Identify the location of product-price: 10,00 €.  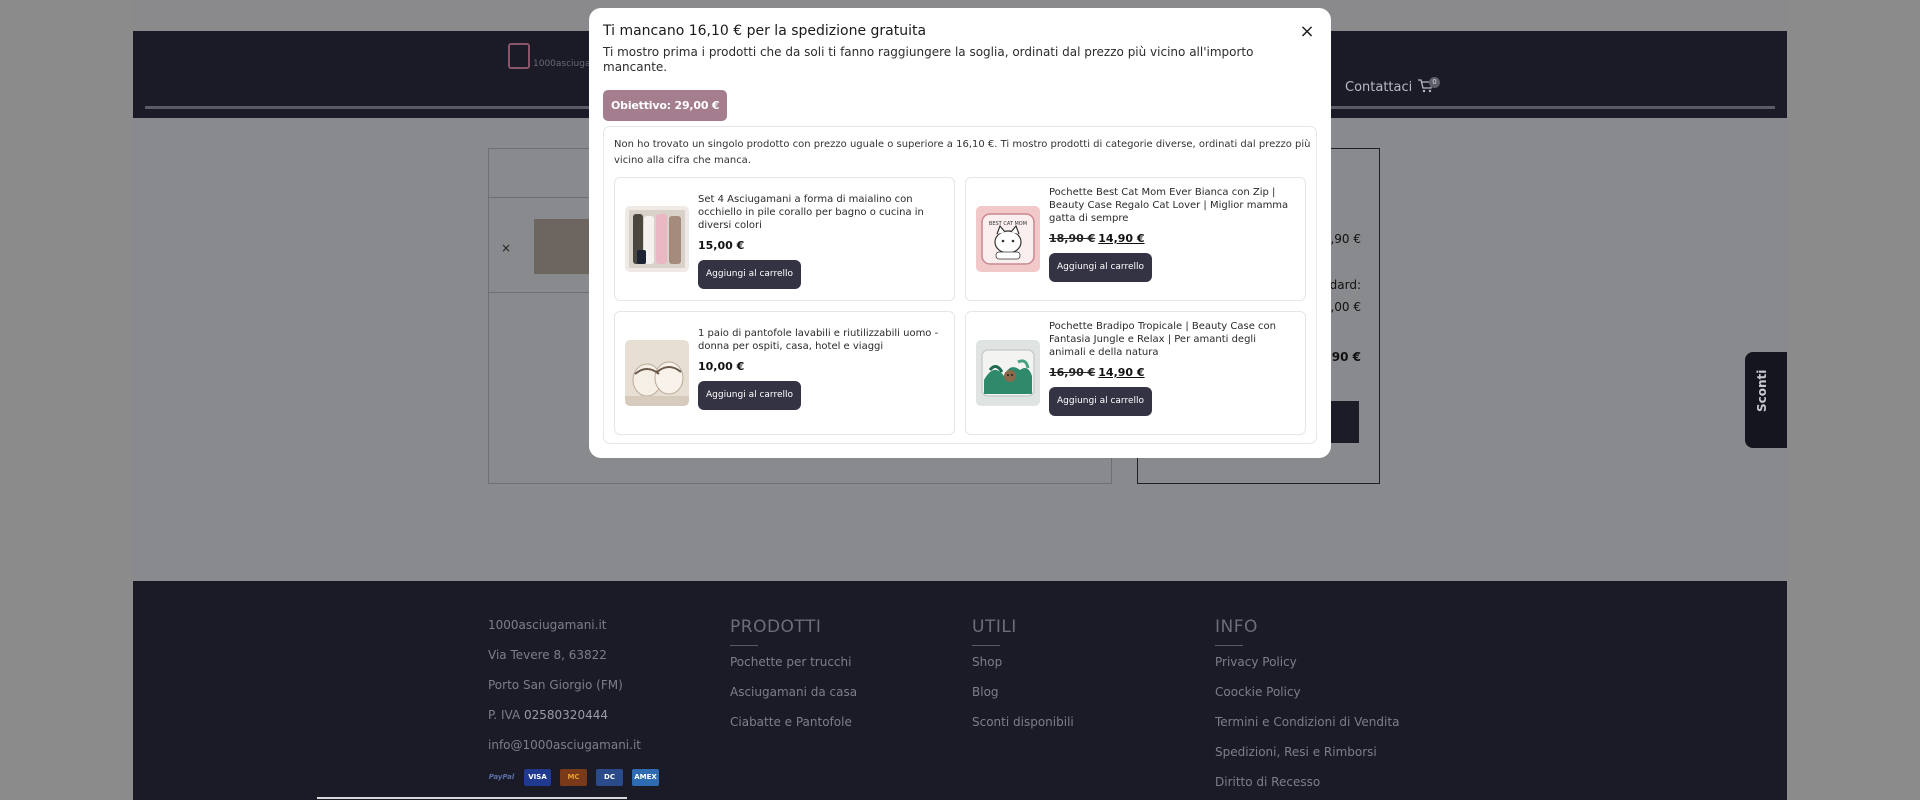
(821, 366).